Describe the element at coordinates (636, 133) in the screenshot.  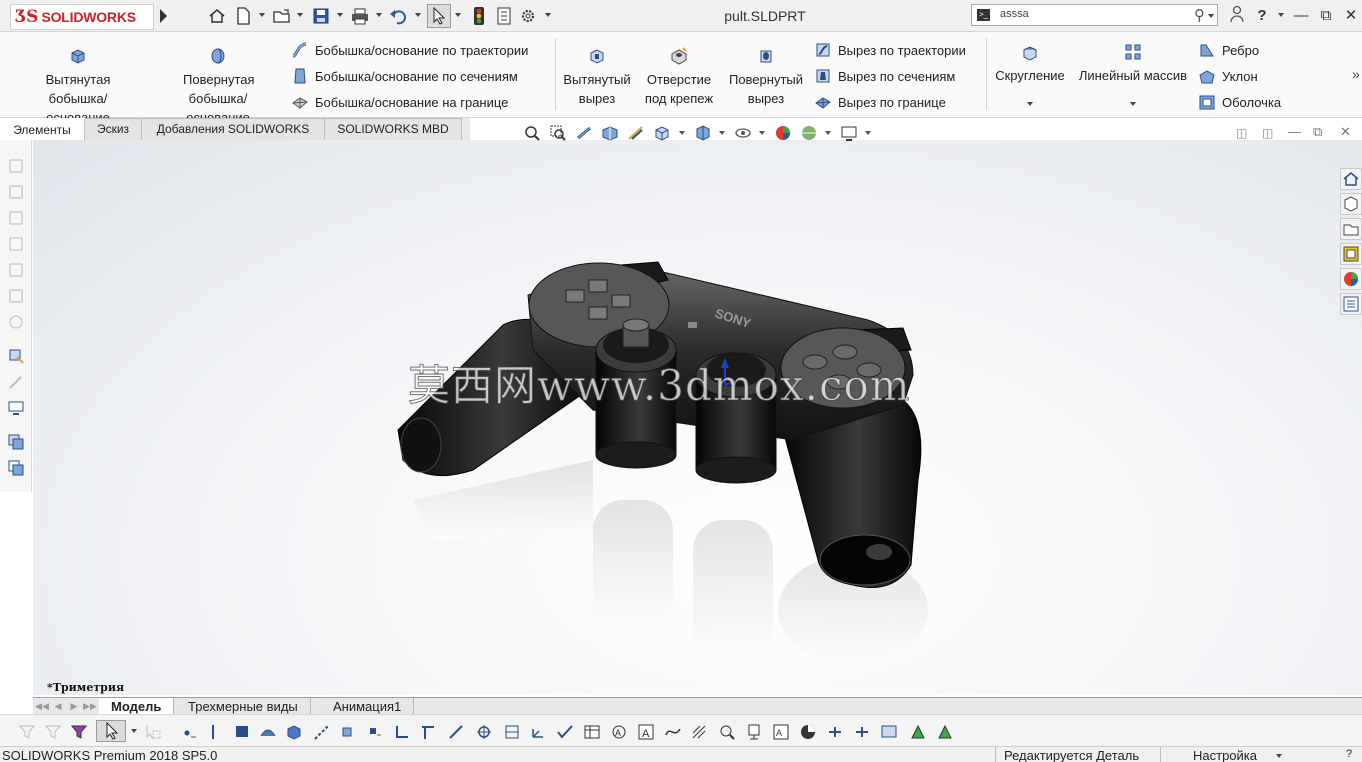
I see `dynamic-annotation-icon` at that location.